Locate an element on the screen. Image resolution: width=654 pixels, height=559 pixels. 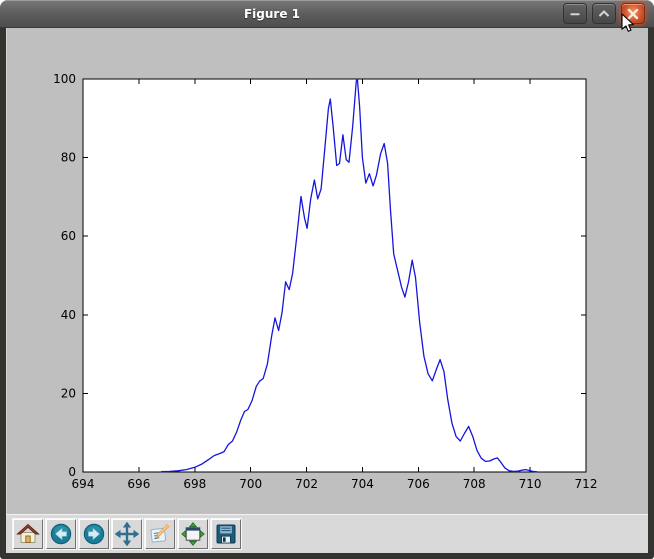
zoom-to-rect-icon is located at coordinates (160, 533).